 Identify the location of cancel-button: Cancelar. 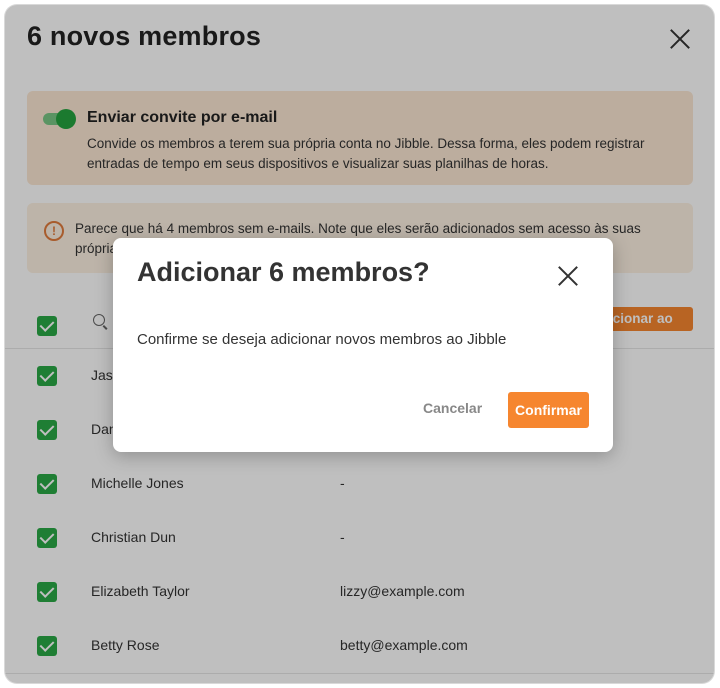
(452, 408).